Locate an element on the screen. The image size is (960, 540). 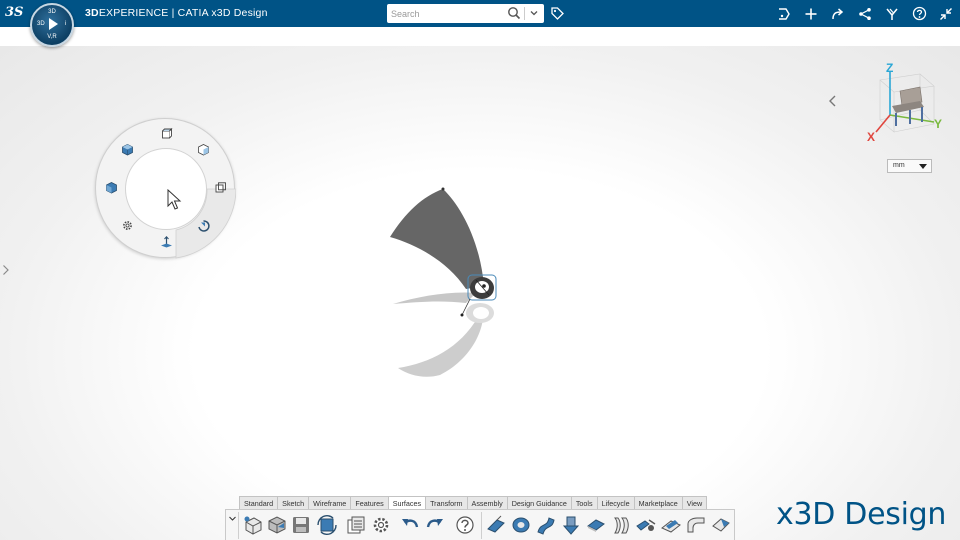
compass-right-label: i is located at coordinates (65, 24).